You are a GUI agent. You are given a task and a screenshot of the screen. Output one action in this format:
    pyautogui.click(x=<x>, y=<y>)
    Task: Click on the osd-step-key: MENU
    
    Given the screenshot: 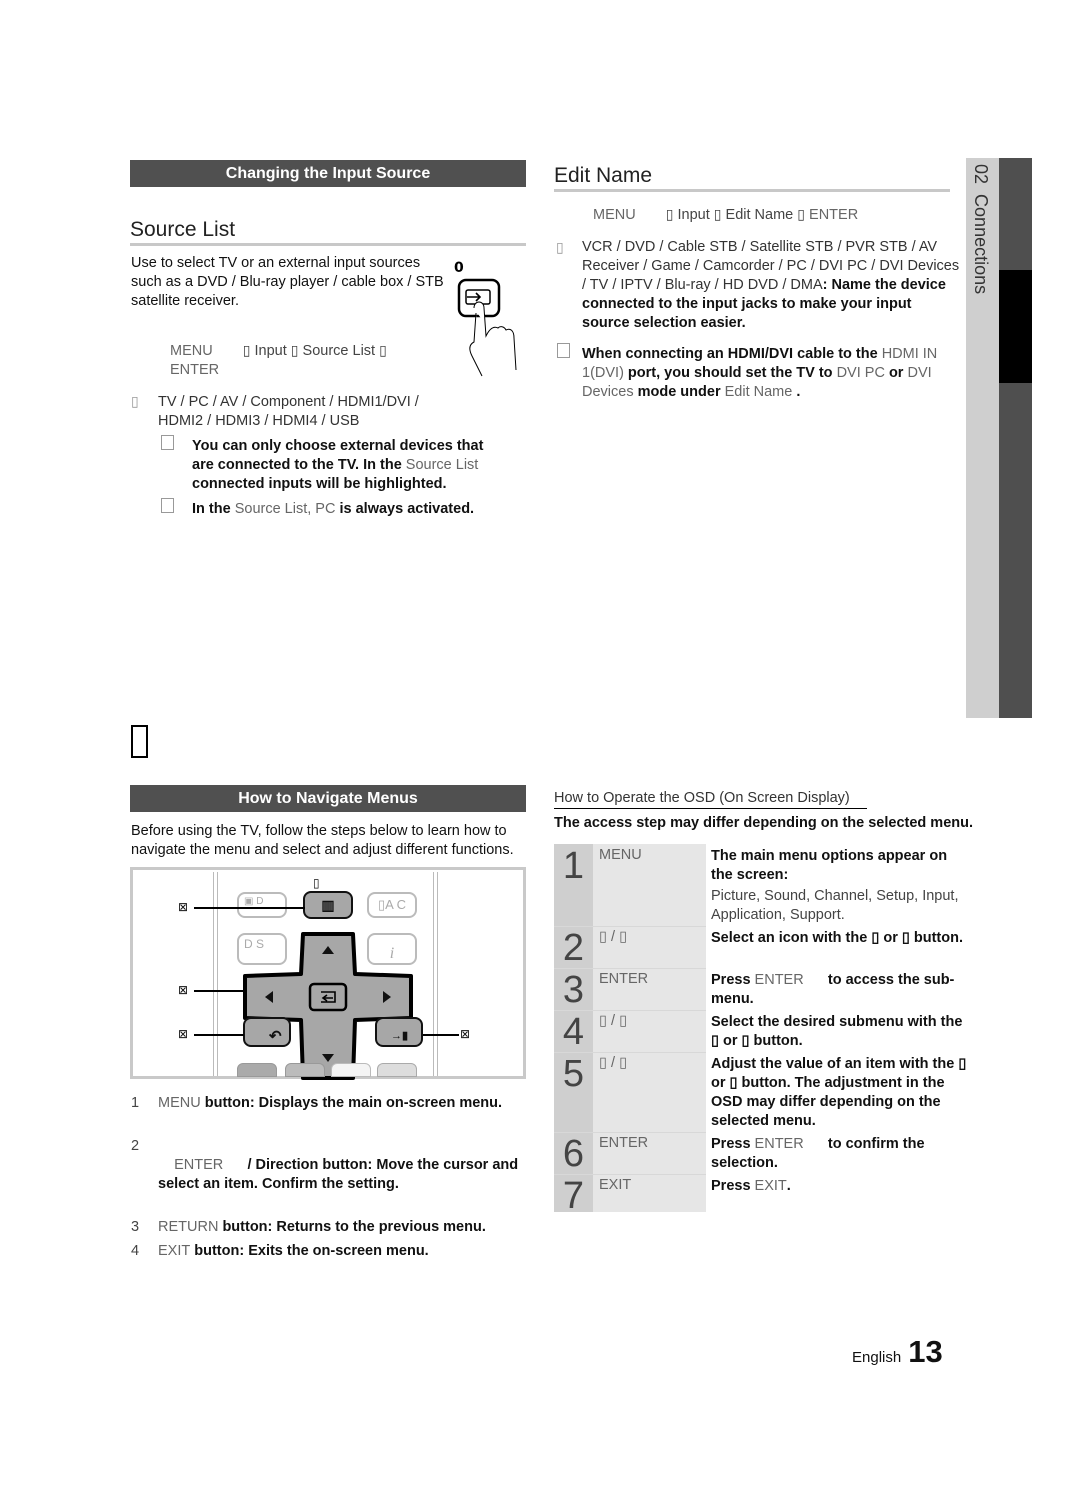 What is the action you would take?
    pyautogui.click(x=620, y=855)
    